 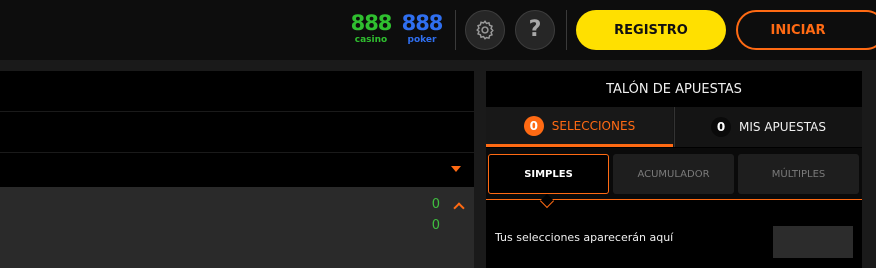 I want to click on market-dropdown, so click(x=237, y=170).